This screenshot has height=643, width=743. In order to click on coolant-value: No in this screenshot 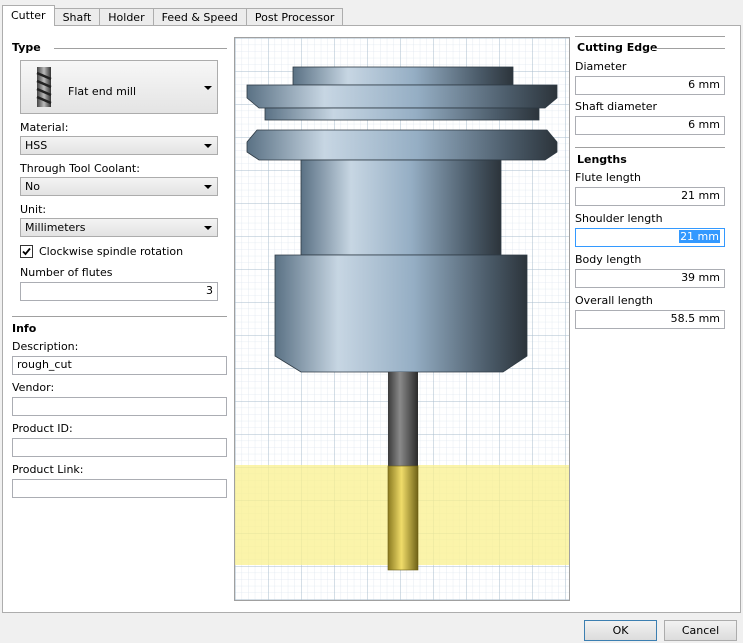, I will do `click(32, 186)`.